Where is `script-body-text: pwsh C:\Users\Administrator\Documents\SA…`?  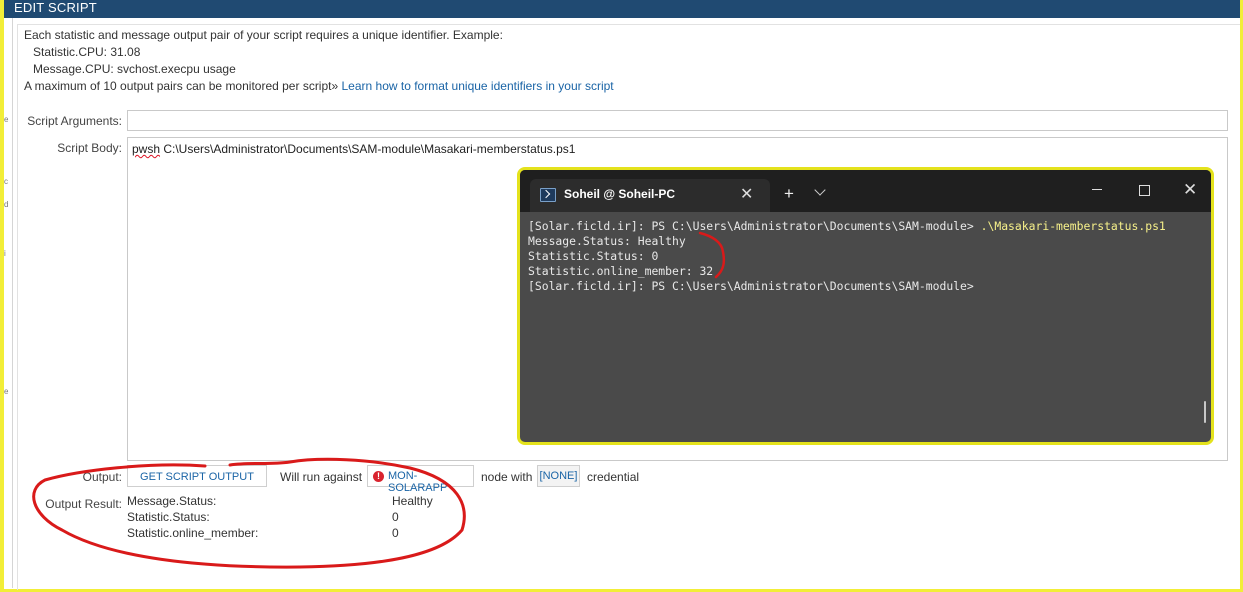 script-body-text: pwsh C:\Users\Administrator\Documents\SA… is located at coordinates (353, 149).